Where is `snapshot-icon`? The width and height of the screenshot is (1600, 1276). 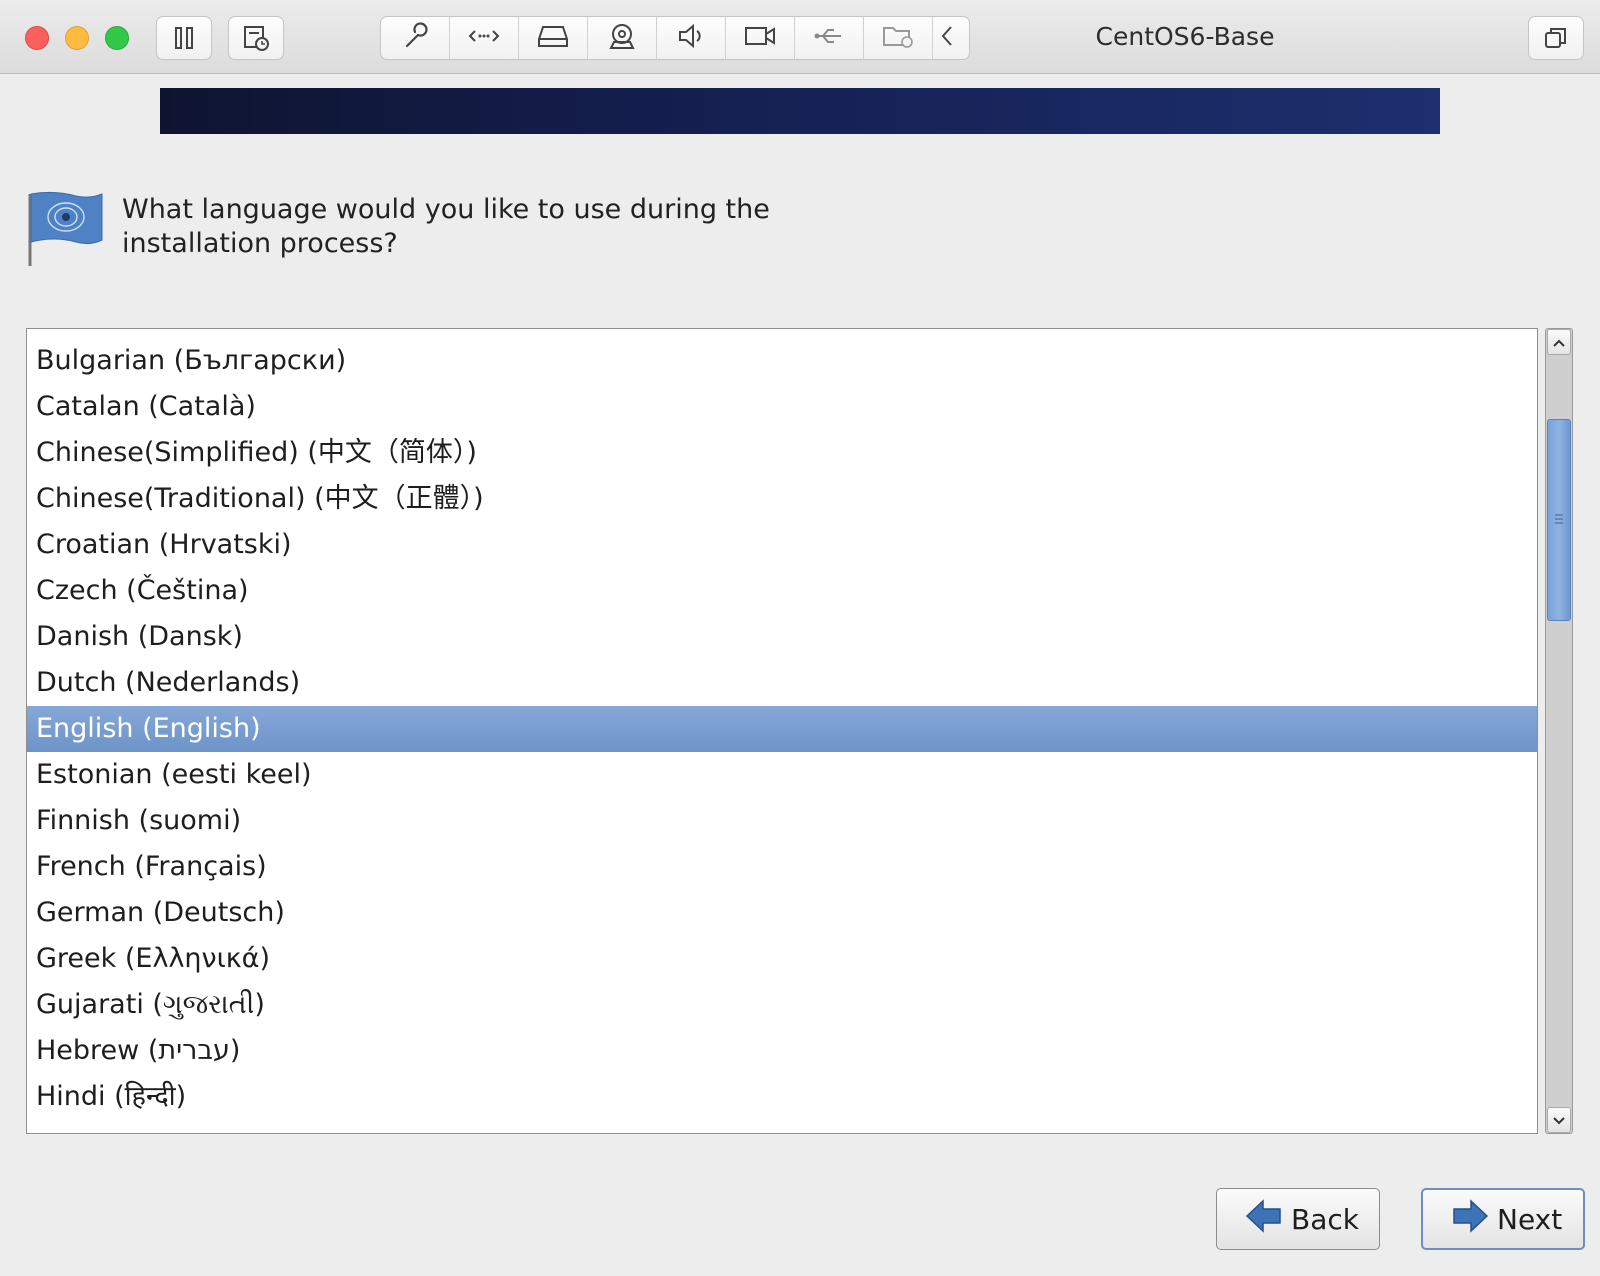
snapshot-icon is located at coordinates (256, 38).